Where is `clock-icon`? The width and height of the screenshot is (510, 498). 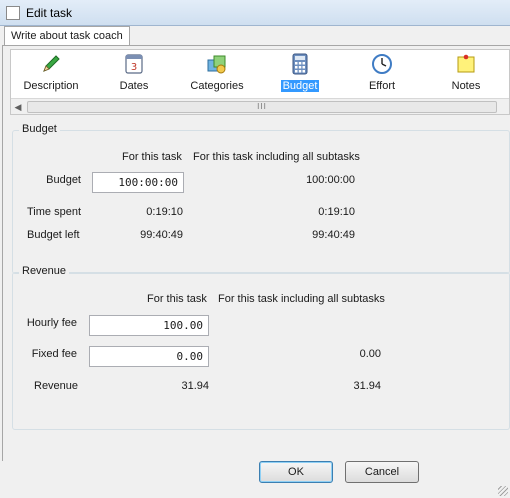 clock-icon is located at coordinates (382, 64).